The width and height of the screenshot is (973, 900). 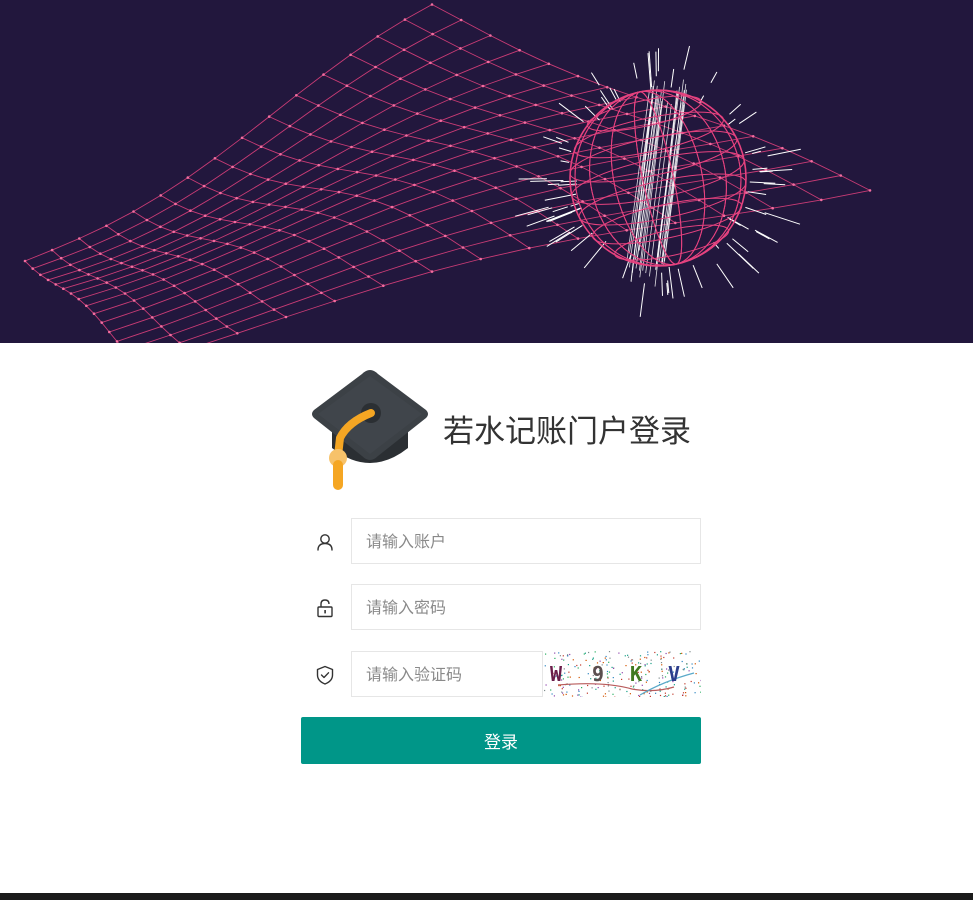 I want to click on captcha-input, so click(x=447, y=674).